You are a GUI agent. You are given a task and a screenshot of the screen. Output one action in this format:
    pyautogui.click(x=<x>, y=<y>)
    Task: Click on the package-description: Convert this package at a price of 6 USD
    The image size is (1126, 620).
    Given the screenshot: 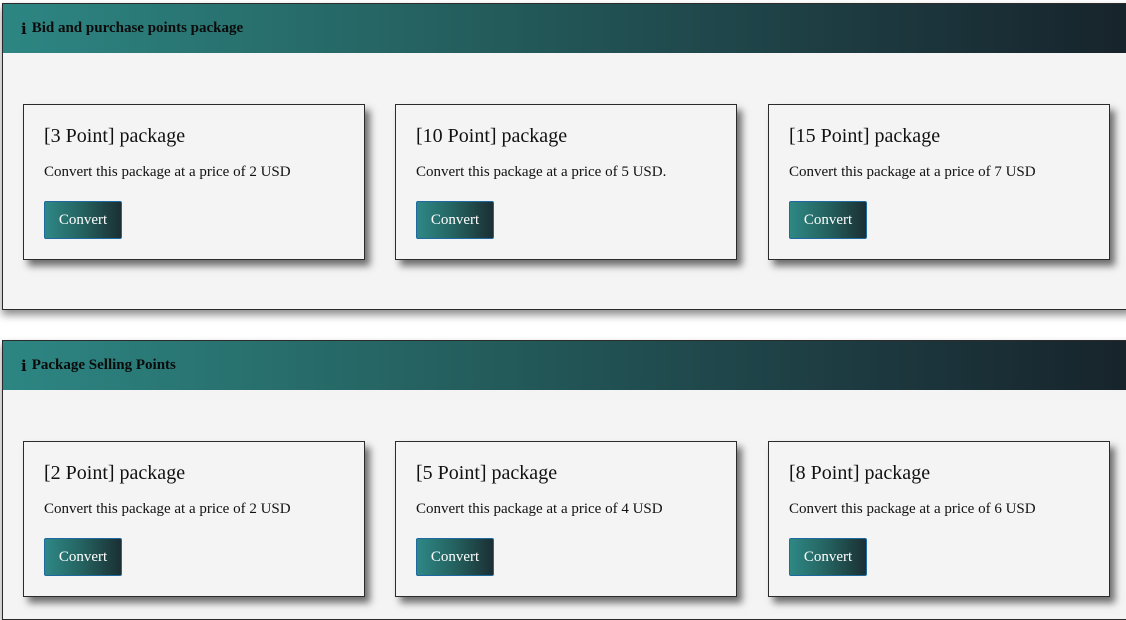 What is the action you would take?
    pyautogui.click(x=912, y=509)
    